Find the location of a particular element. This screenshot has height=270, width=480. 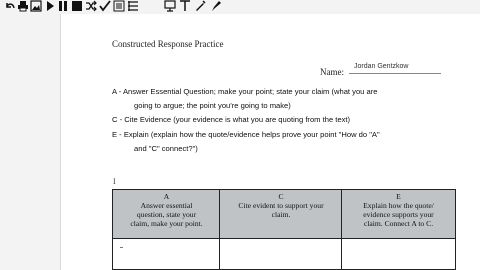

grid-icon is located at coordinates (133, 6).